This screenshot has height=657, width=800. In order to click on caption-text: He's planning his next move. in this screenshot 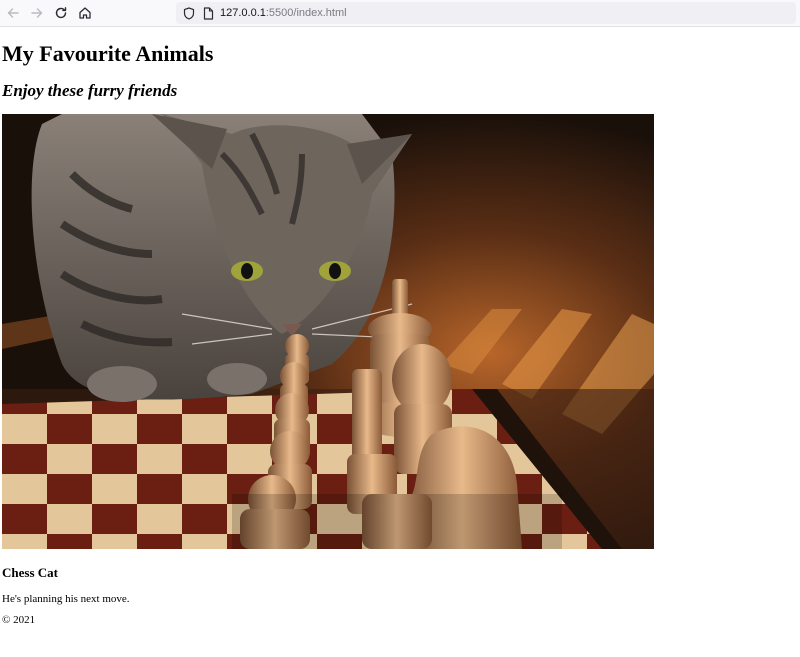, I will do `click(66, 599)`.